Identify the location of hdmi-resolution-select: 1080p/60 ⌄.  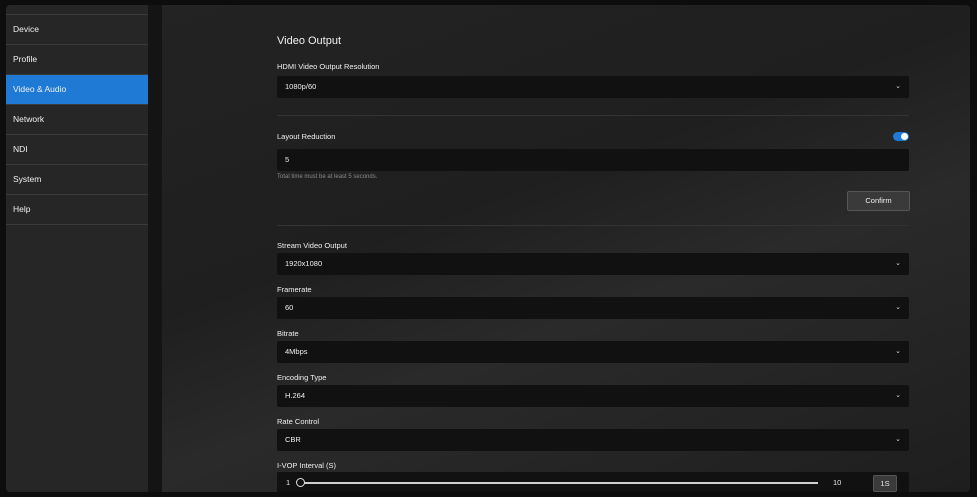
(593, 87).